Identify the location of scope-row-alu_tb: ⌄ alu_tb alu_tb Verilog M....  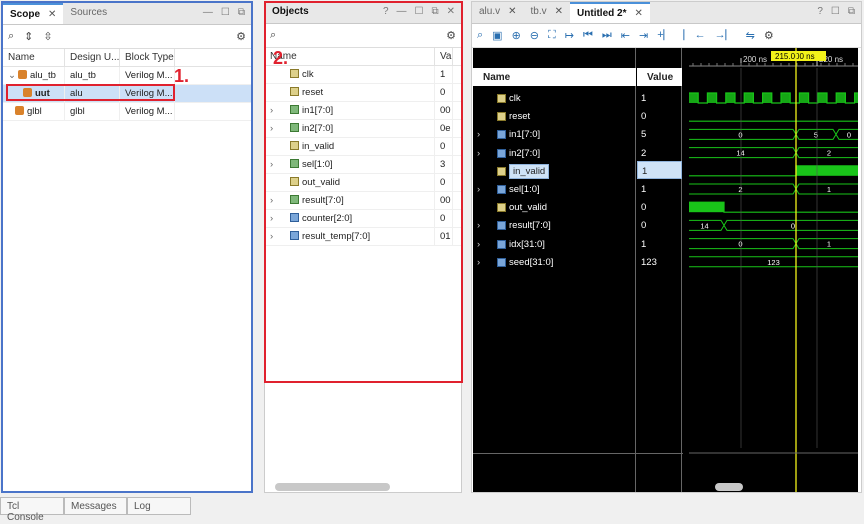
(127, 76).